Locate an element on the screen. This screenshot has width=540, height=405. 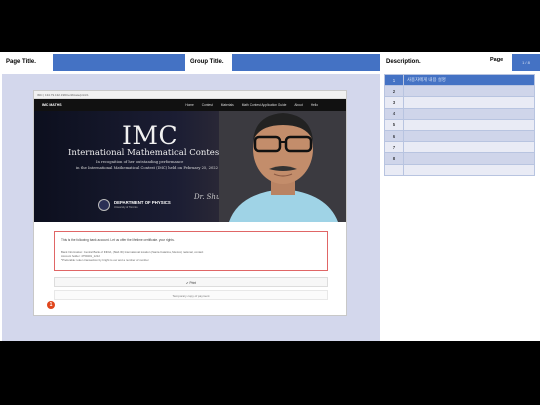
page-number: 1 / 8 is located at coordinates (526, 62).